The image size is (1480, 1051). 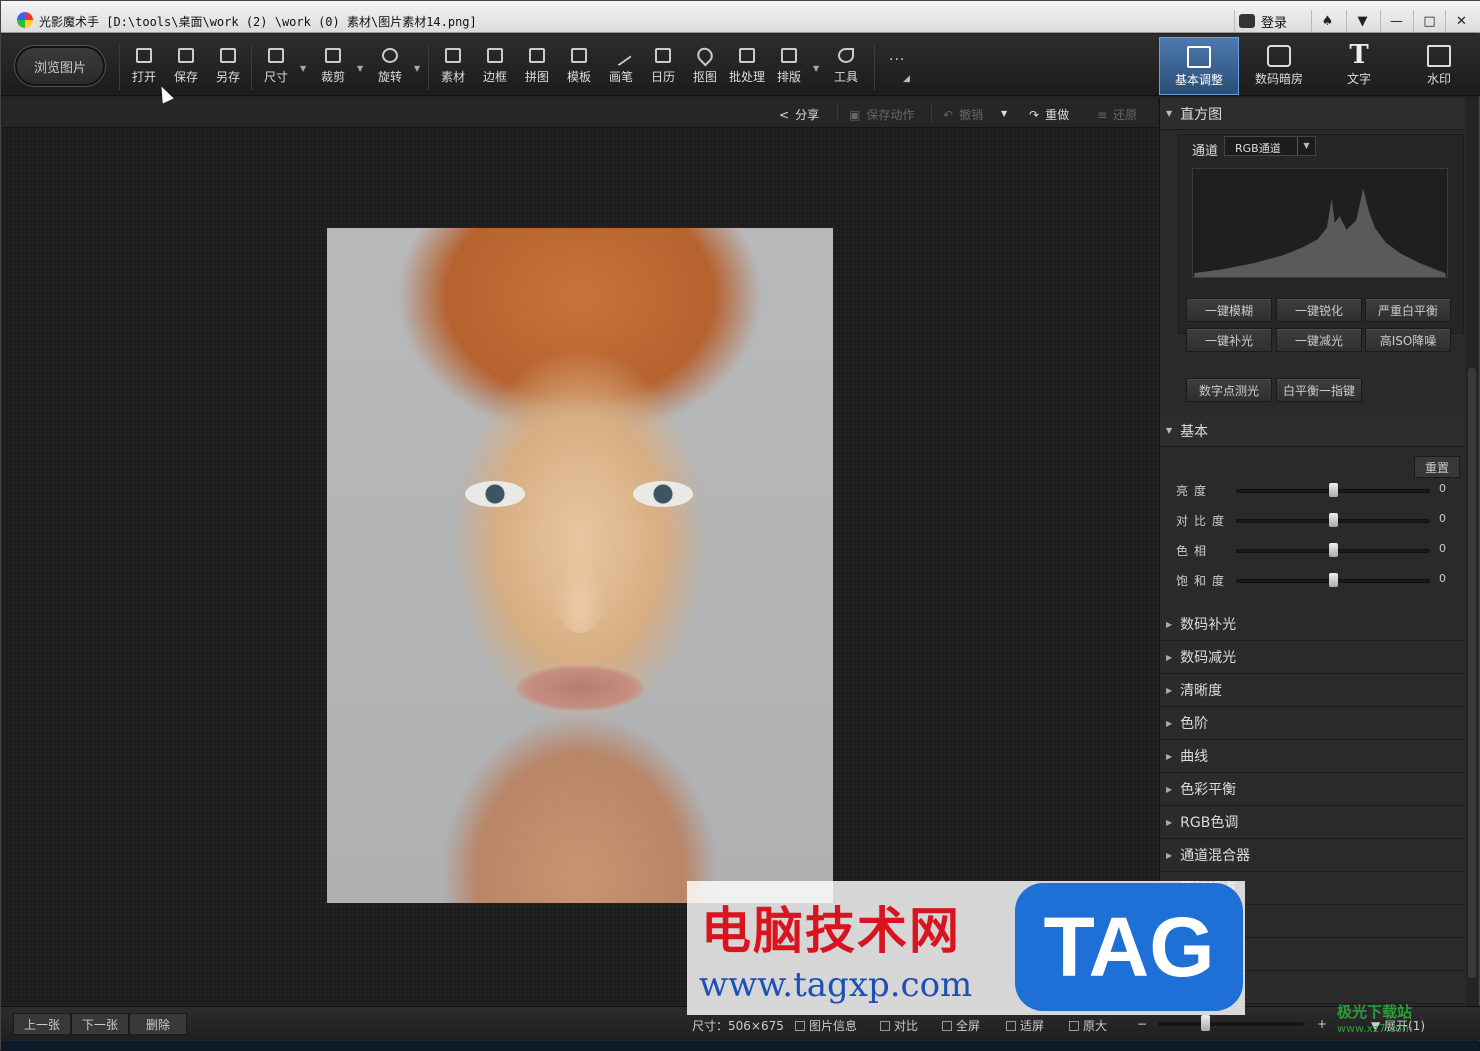 I want to click on compare-button: 对比, so click(x=899, y=1025).